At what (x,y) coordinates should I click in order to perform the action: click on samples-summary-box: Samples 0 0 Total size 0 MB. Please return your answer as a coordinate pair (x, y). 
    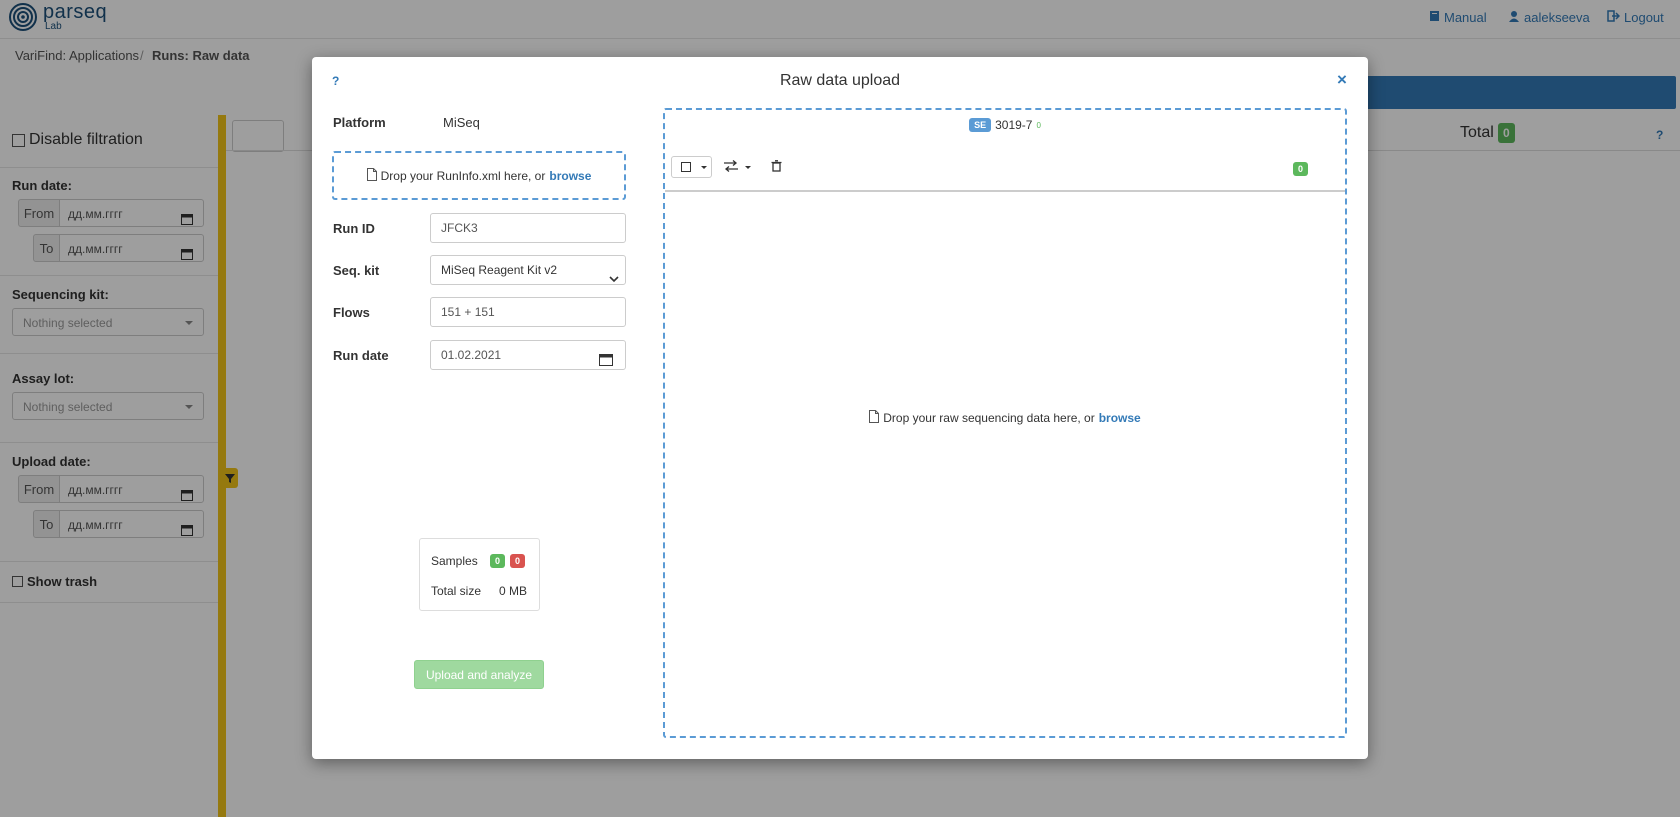
    Looking at the image, I should click on (479, 574).